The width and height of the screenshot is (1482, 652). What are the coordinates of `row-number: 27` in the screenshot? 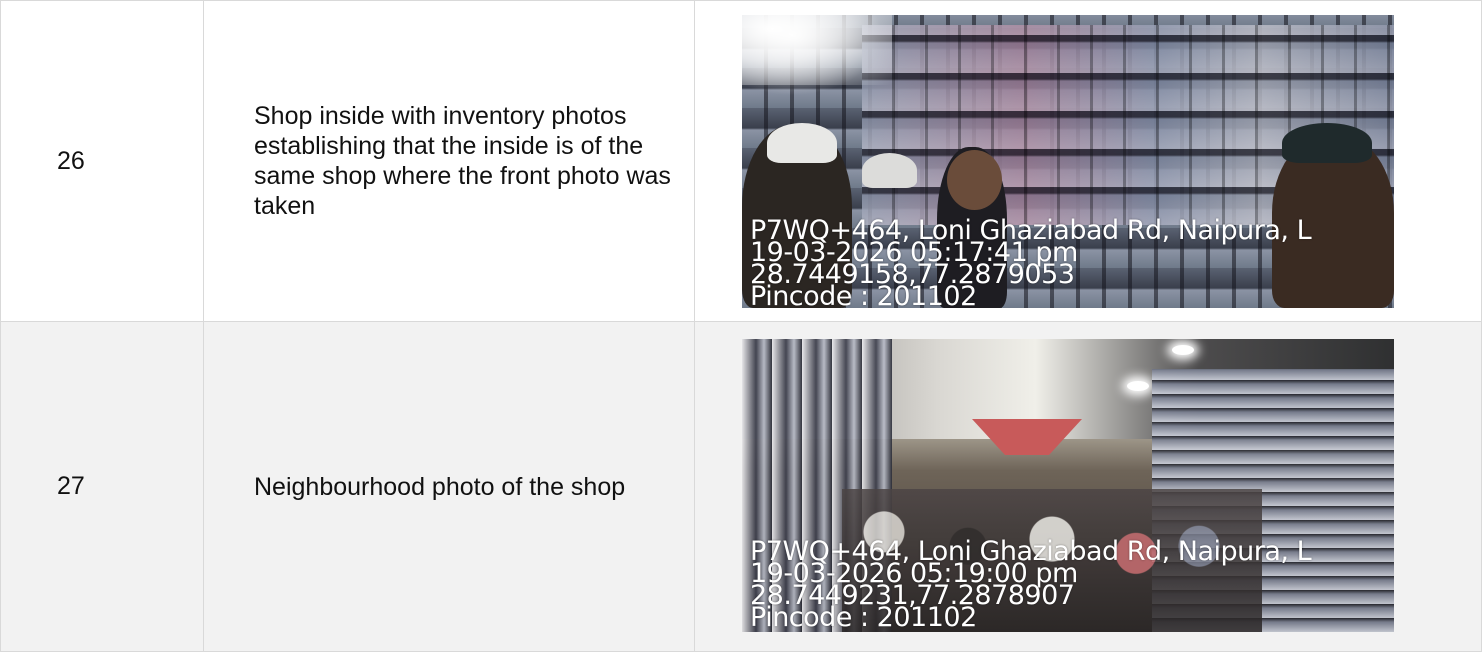 It's located at (102, 486).